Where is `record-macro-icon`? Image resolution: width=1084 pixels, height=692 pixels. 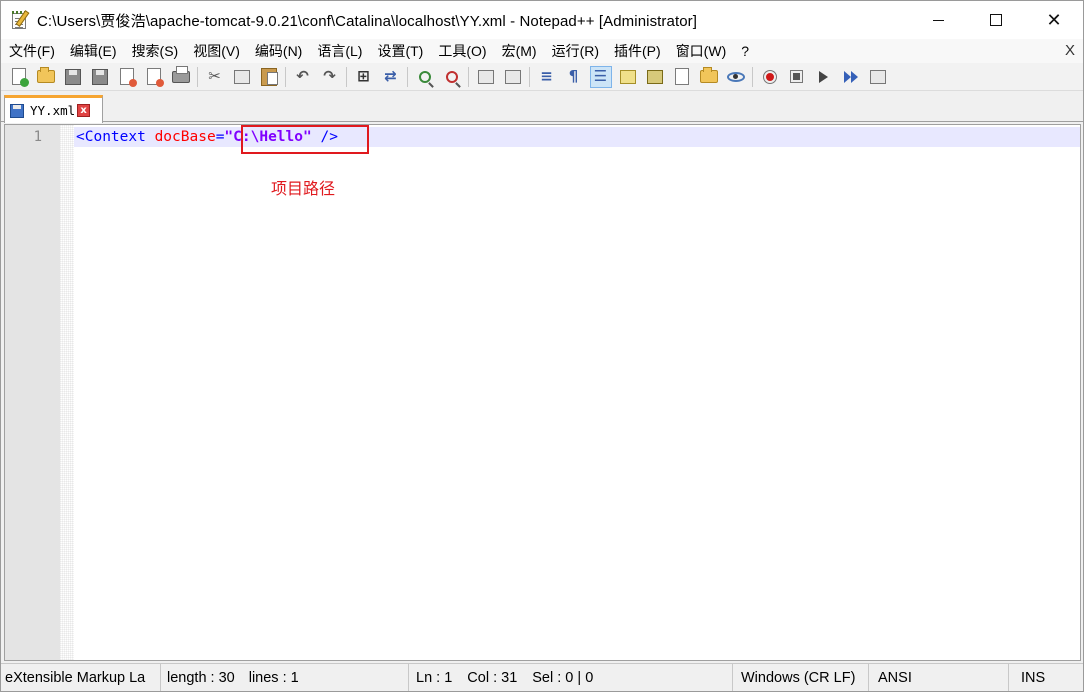
record-macro-icon is located at coordinates (769, 76).